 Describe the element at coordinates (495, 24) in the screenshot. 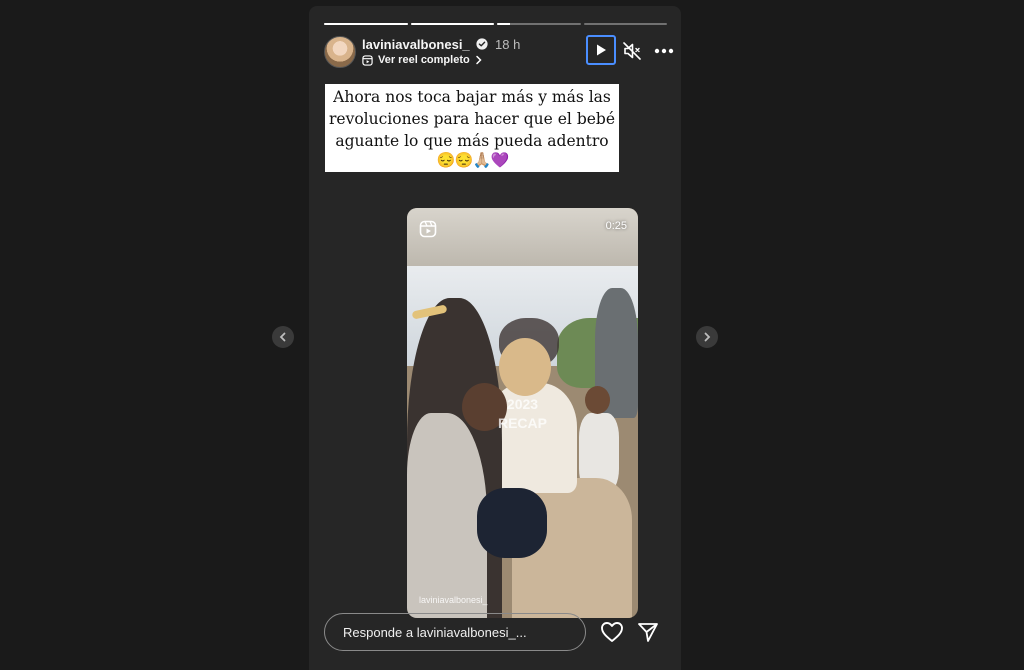

I see `story-progress-bar` at that location.